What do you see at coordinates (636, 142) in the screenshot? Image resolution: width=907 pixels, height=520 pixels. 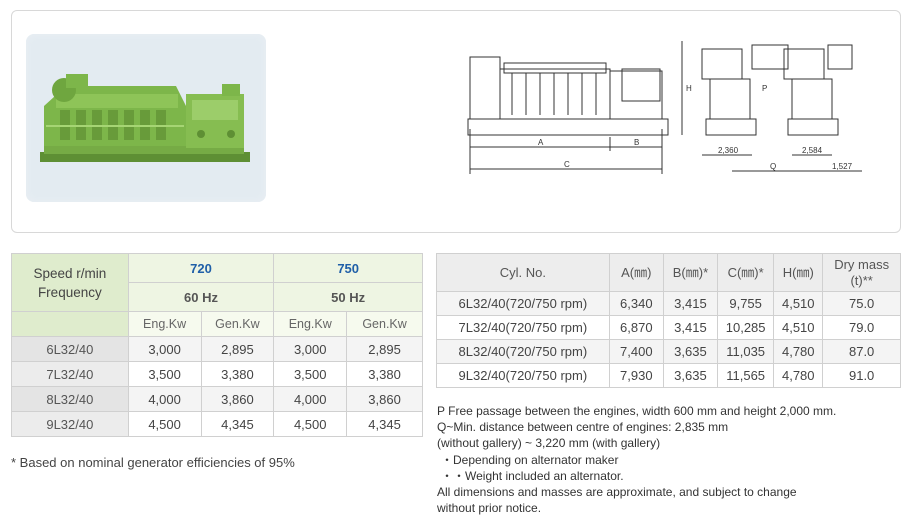 I see `dim-label-b: B` at bounding box center [636, 142].